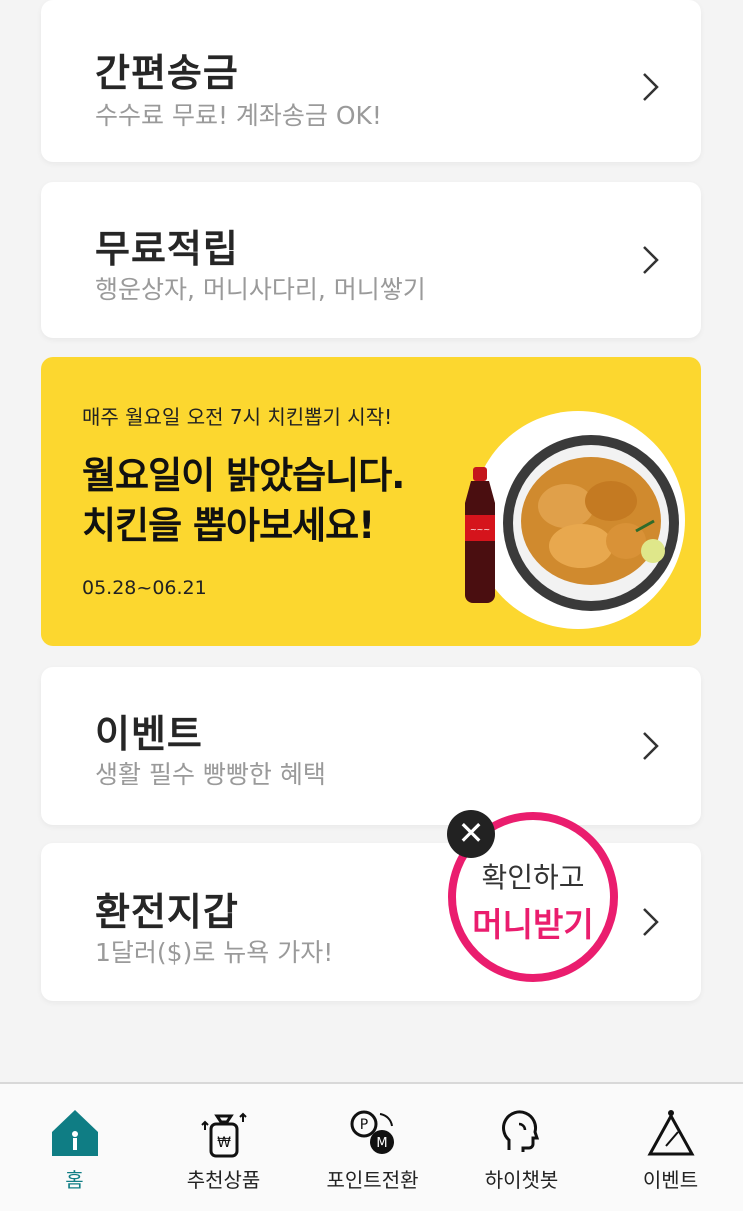 The height and width of the screenshot is (1211, 743). Describe the element at coordinates (210, 774) in the screenshot. I see `card-subtitle: 생활 필수 빵빵한 혜택` at that location.